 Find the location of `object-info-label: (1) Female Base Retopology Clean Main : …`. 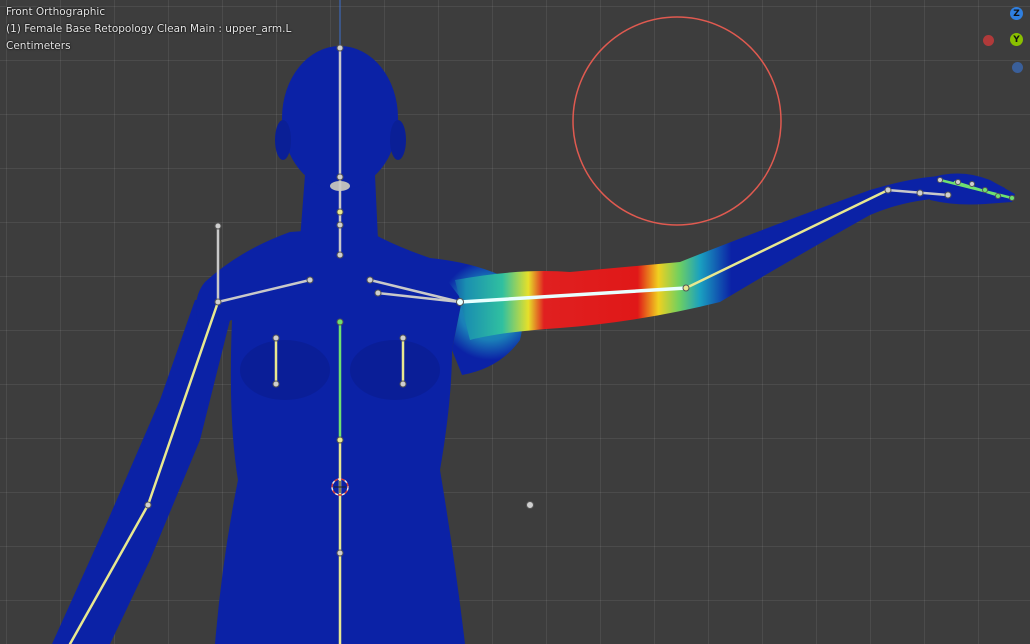

object-info-label: (1) Female Base Retopology Clean Main : … is located at coordinates (149, 29).